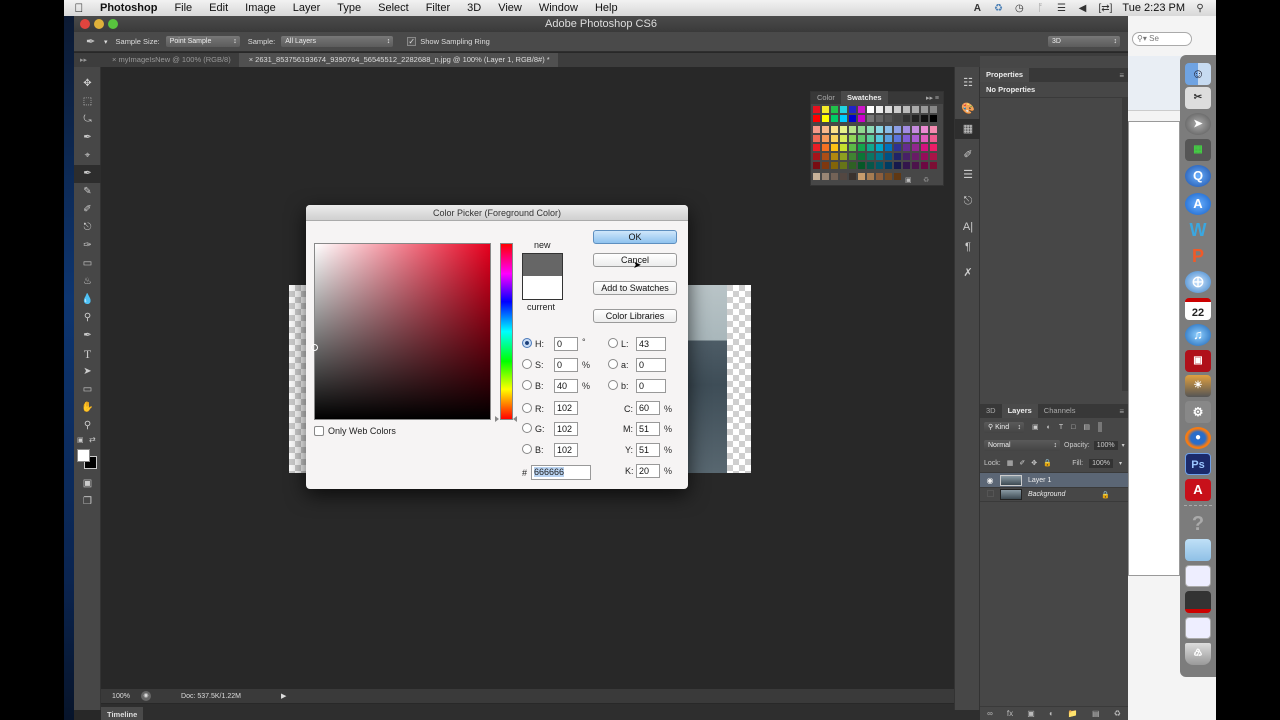 The image size is (1280, 720). Describe the element at coordinates (121, 696) in the screenshot. I see `zoom-level: 100%` at that location.